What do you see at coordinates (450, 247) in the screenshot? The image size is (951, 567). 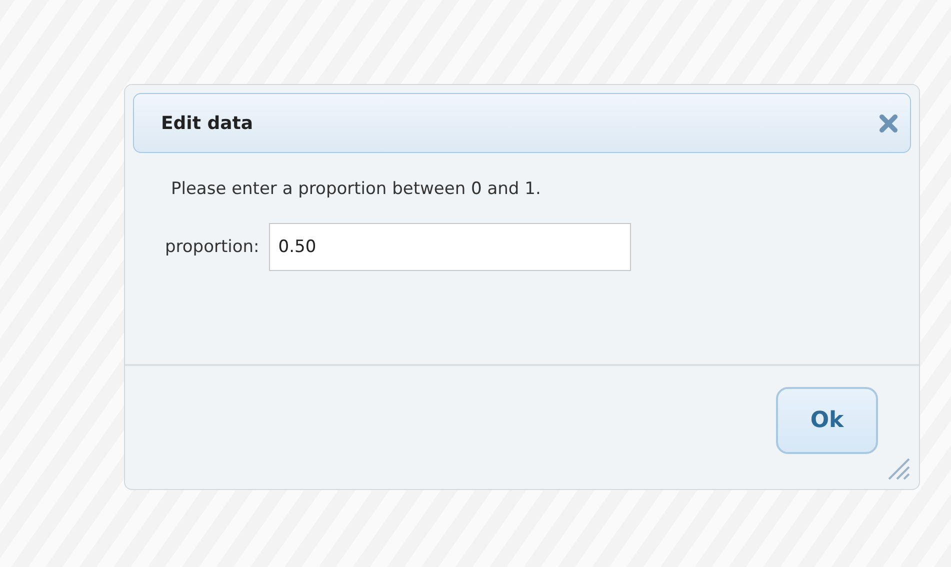 I see `proportion-field: 0.50` at bounding box center [450, 247].